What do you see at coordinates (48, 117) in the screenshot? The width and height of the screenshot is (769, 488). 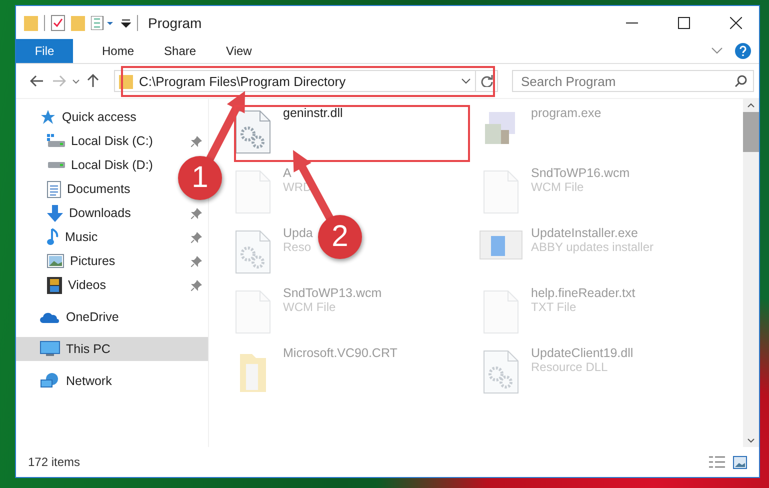 I see `star-icon` at bounding box center [48, 117].